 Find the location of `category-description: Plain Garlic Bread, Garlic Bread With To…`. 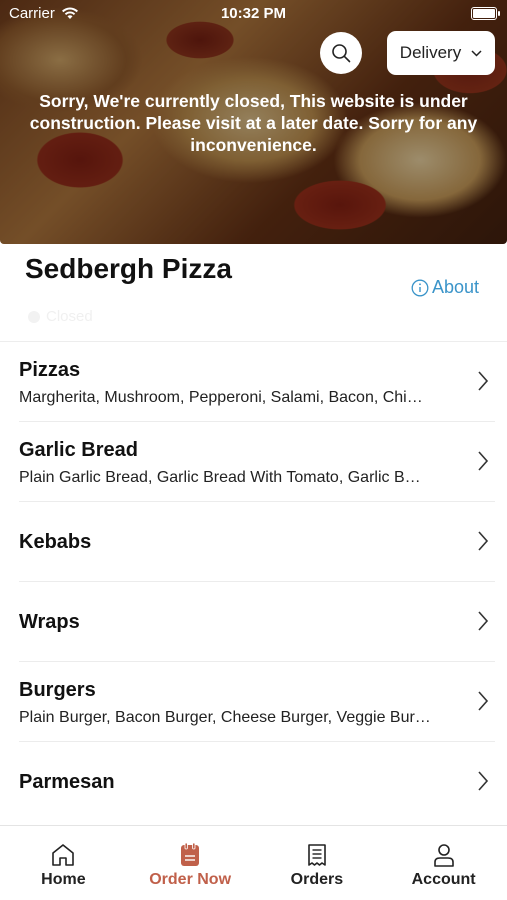

category-description: Plain Garlic Bread, Garlic Bread With To… is located at coordinates (220, 477).